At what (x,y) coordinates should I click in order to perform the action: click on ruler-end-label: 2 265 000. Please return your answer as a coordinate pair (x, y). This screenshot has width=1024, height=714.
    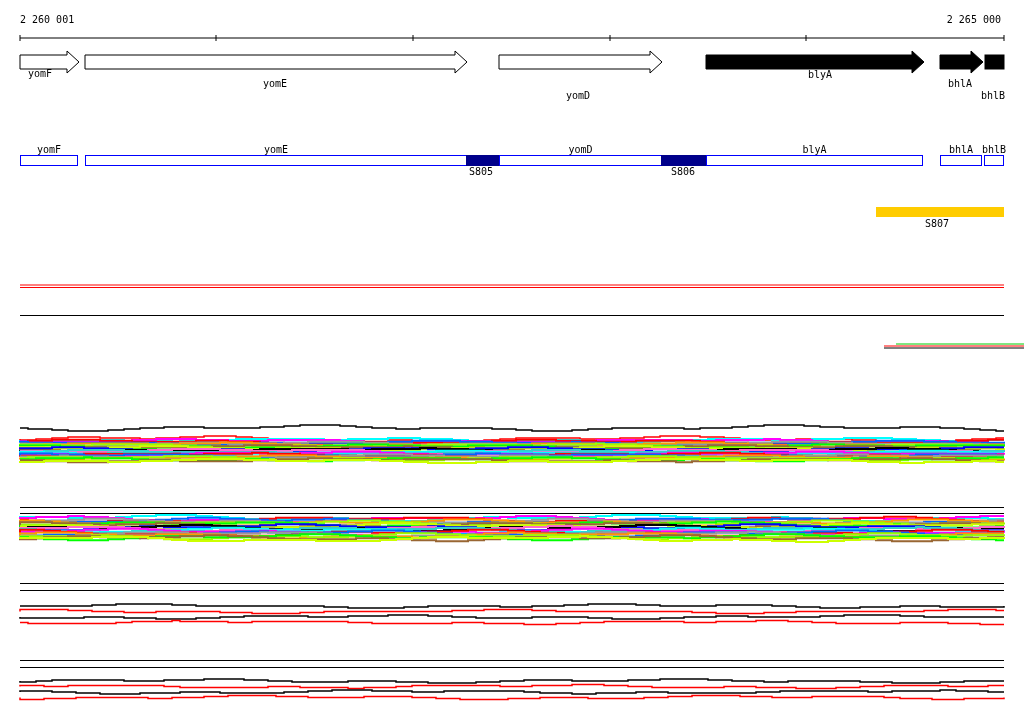
    Looking at the image, I should click on (973, 19).